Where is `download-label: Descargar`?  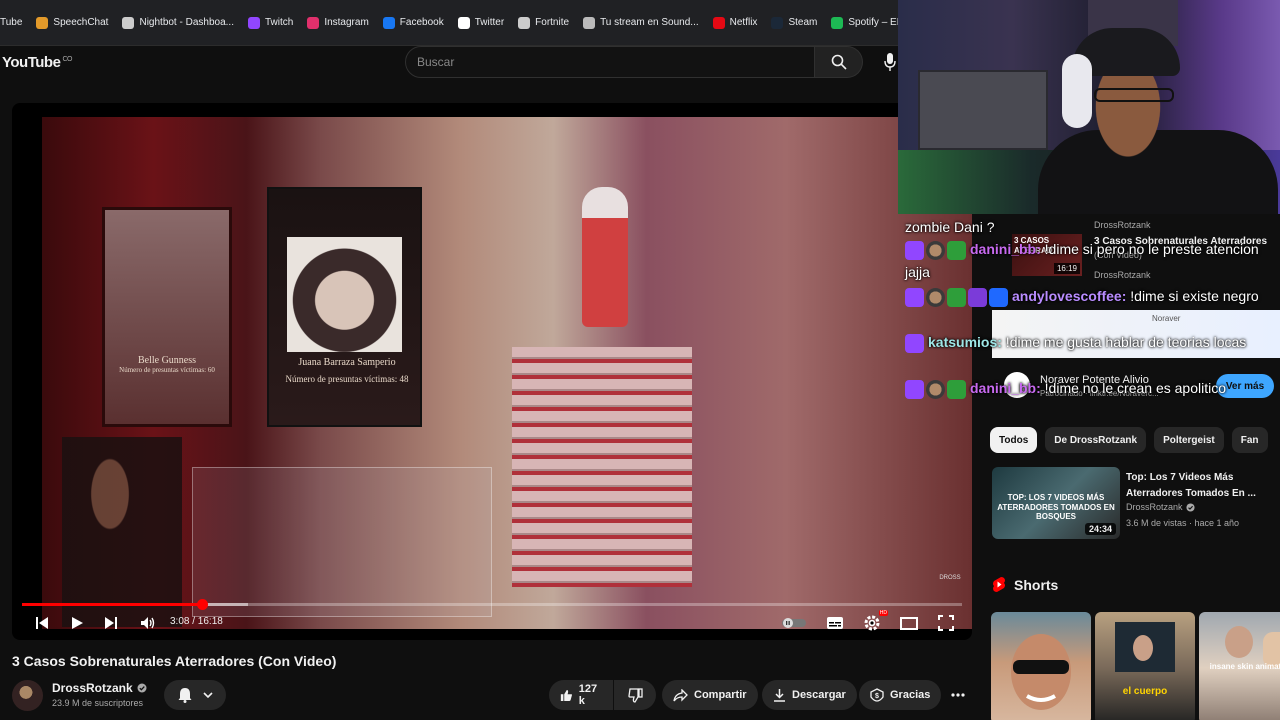 download-label: Descargar is located at coordinates (819, 695).